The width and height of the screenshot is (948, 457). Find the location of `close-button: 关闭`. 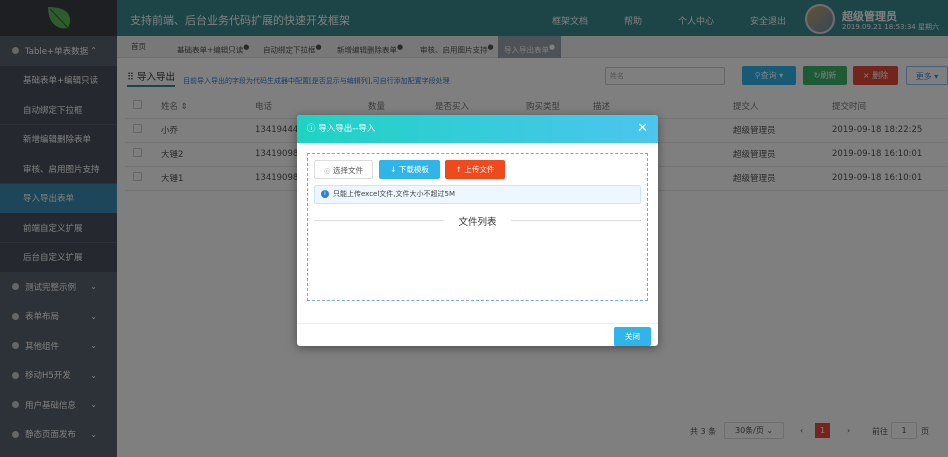

close-button: 关闭 is located at coordinates (632, 336).